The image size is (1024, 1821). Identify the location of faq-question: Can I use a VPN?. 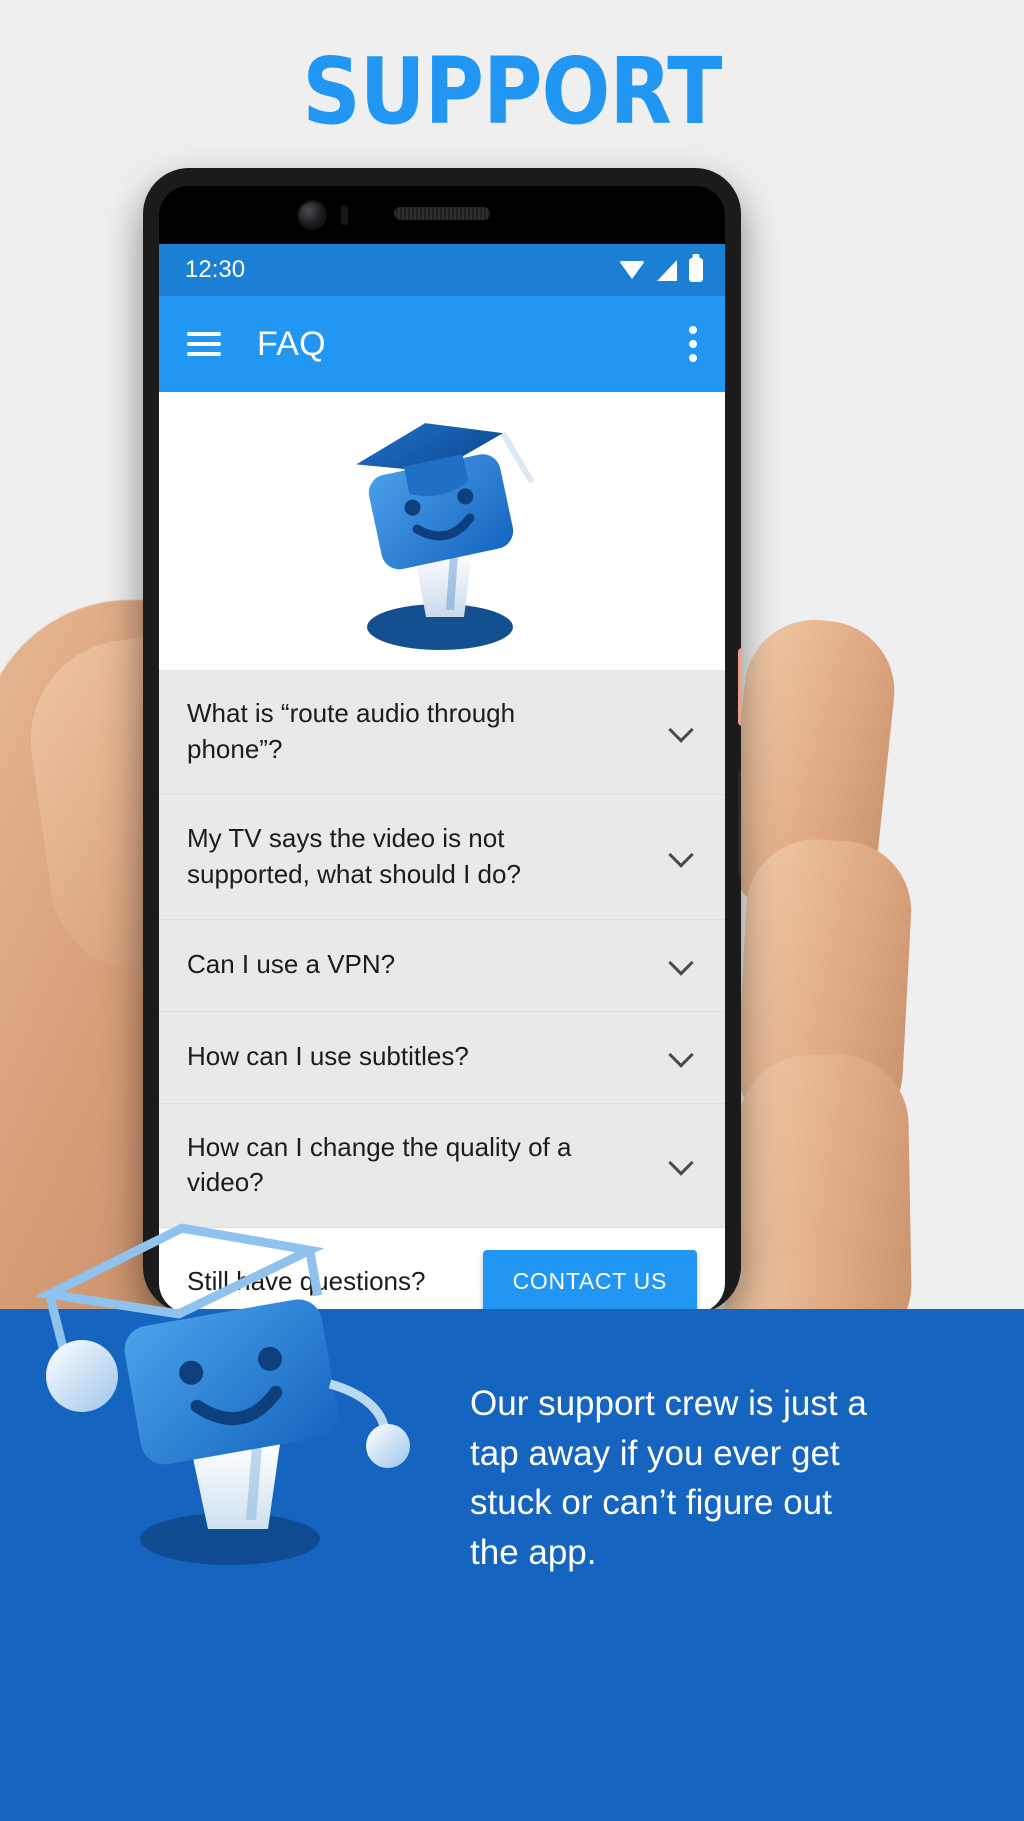
(291, 964).